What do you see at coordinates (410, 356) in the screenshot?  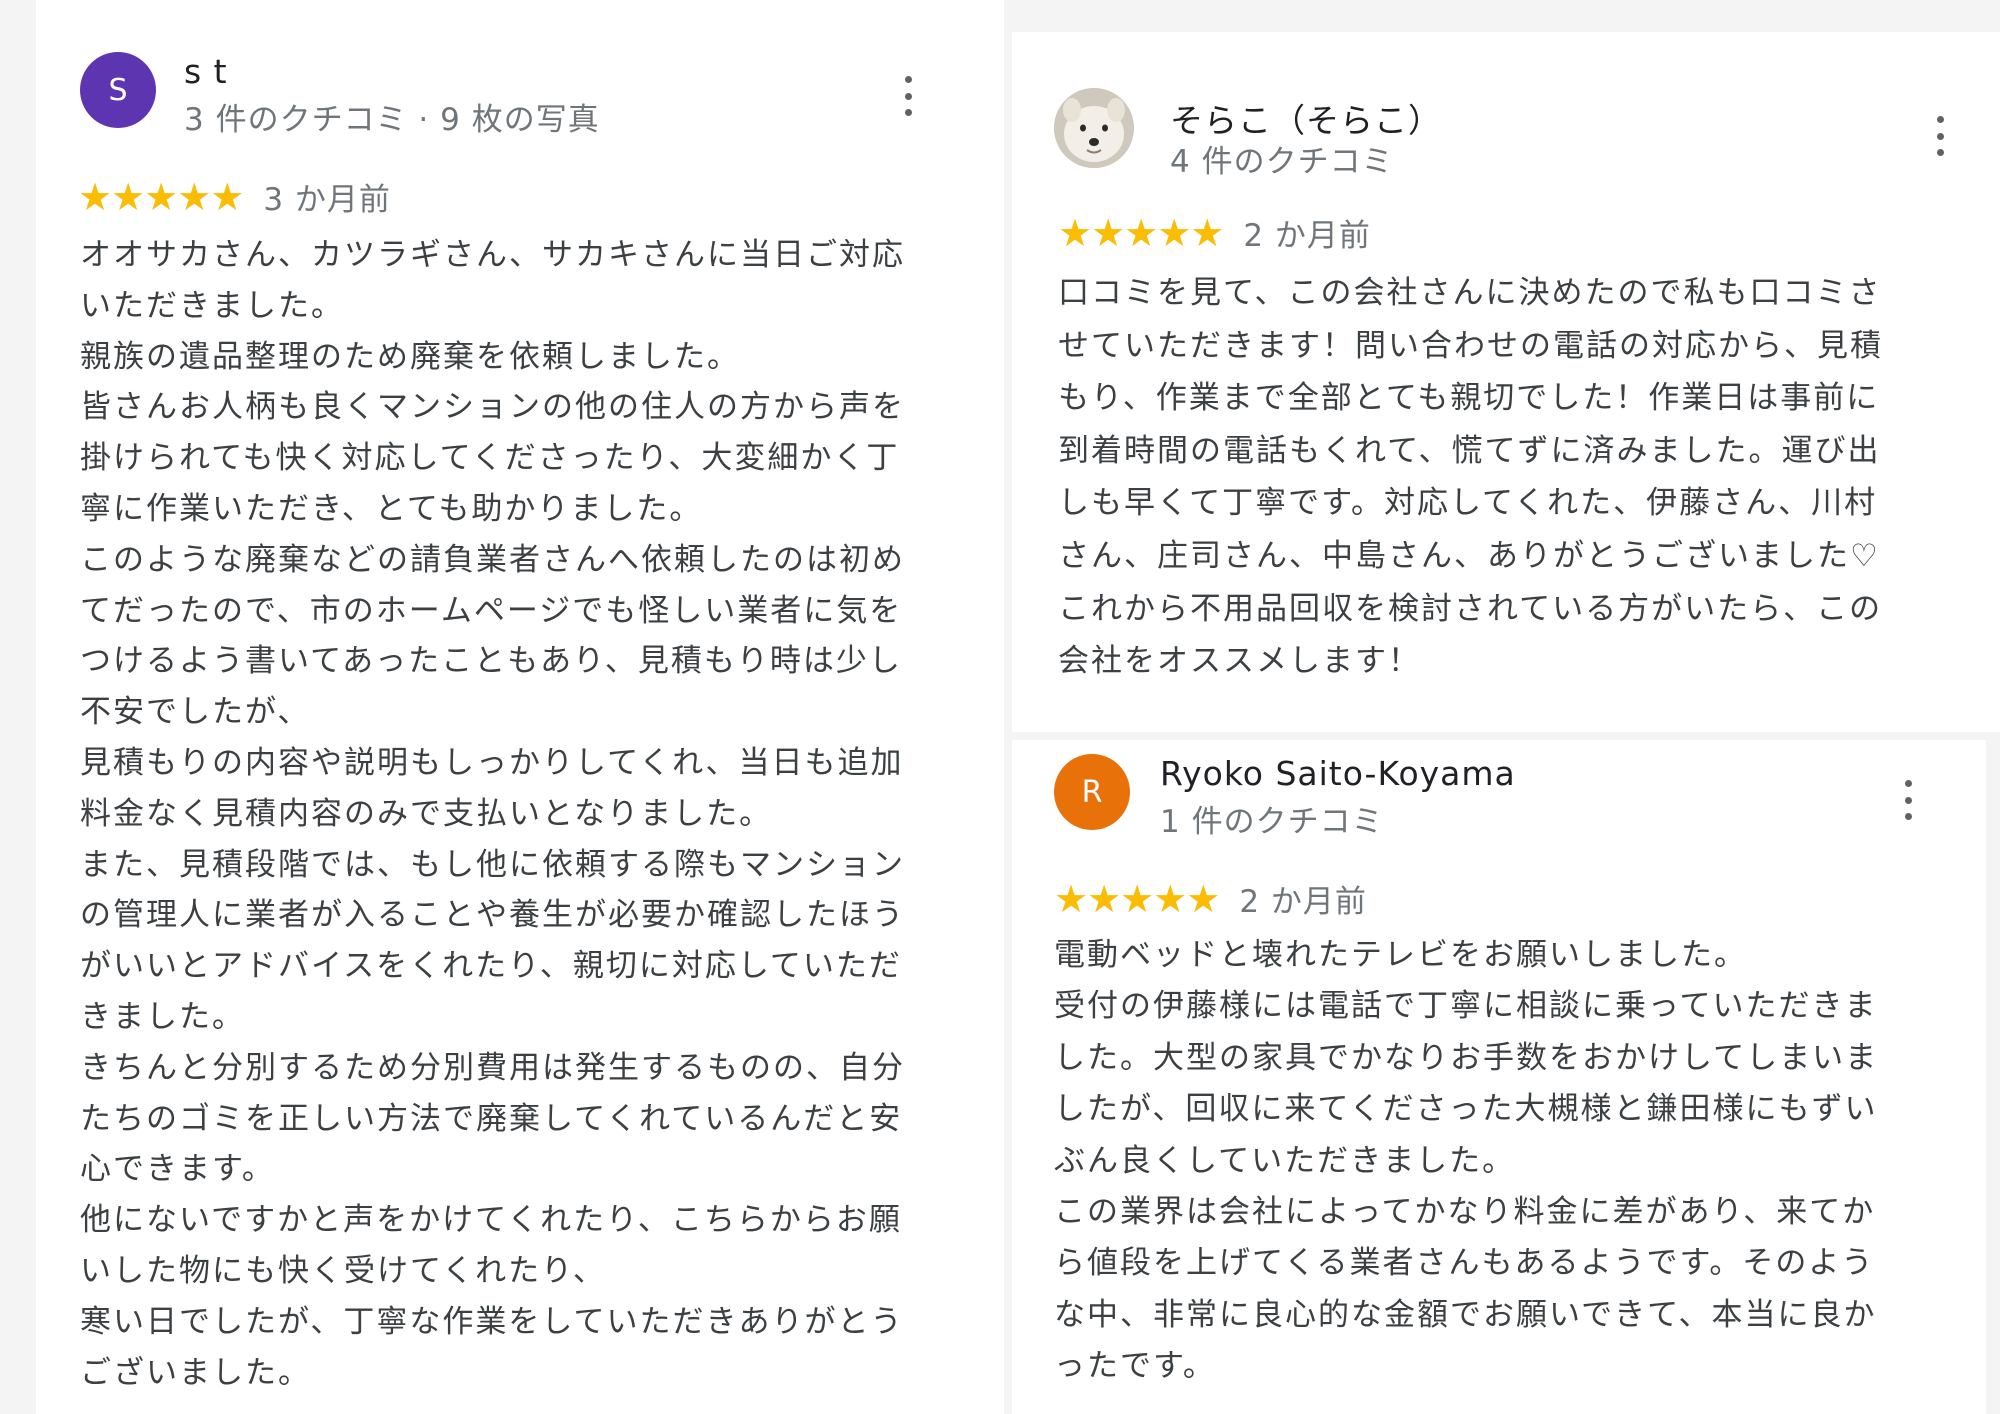 I see `review-line: 親族の遺品整理のため廃棄を依頼しました。` at bounding box center [410, 356].